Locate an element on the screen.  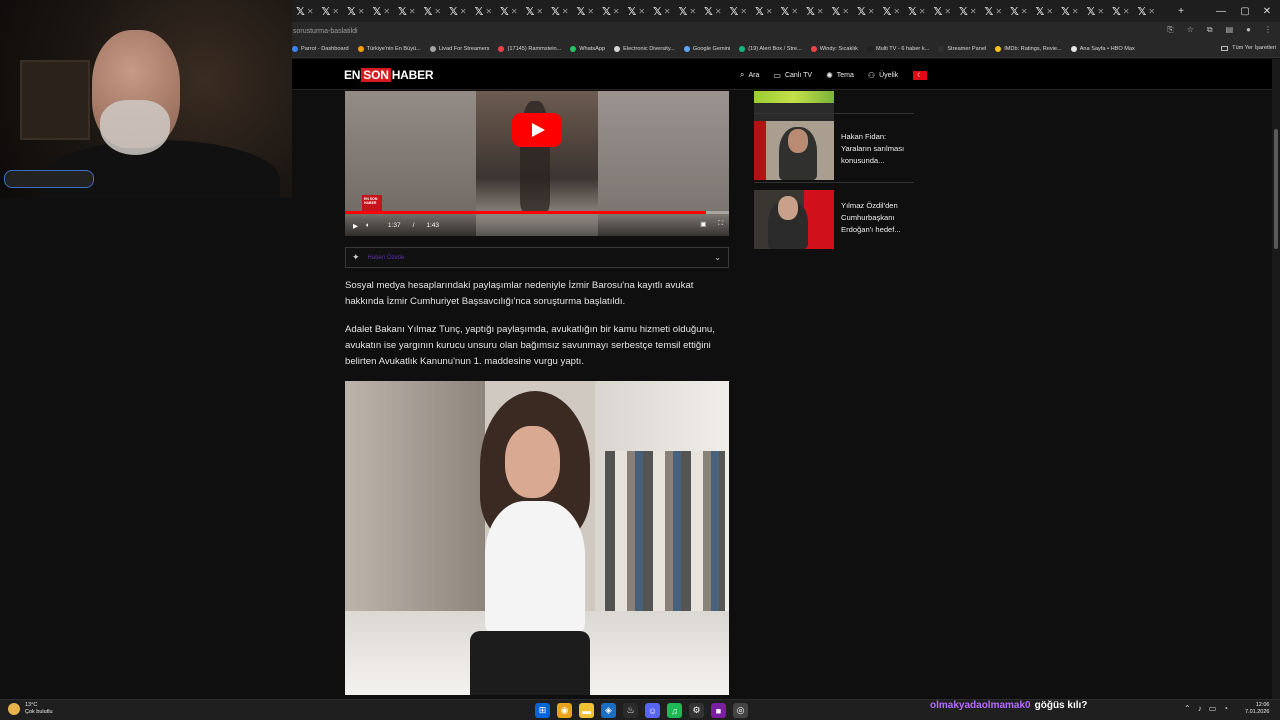
maximize-button: ▢ is located at coordinates (1245, 11).